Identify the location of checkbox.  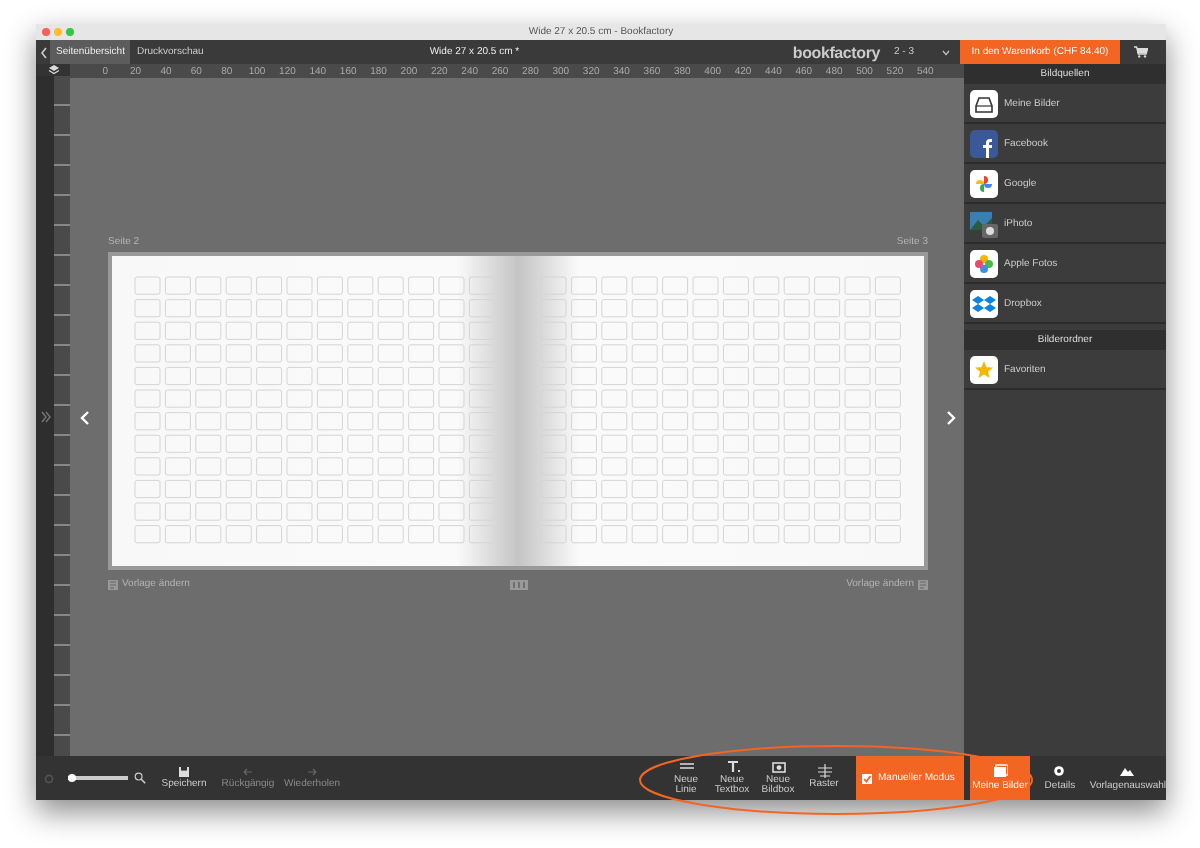
(867, 778).